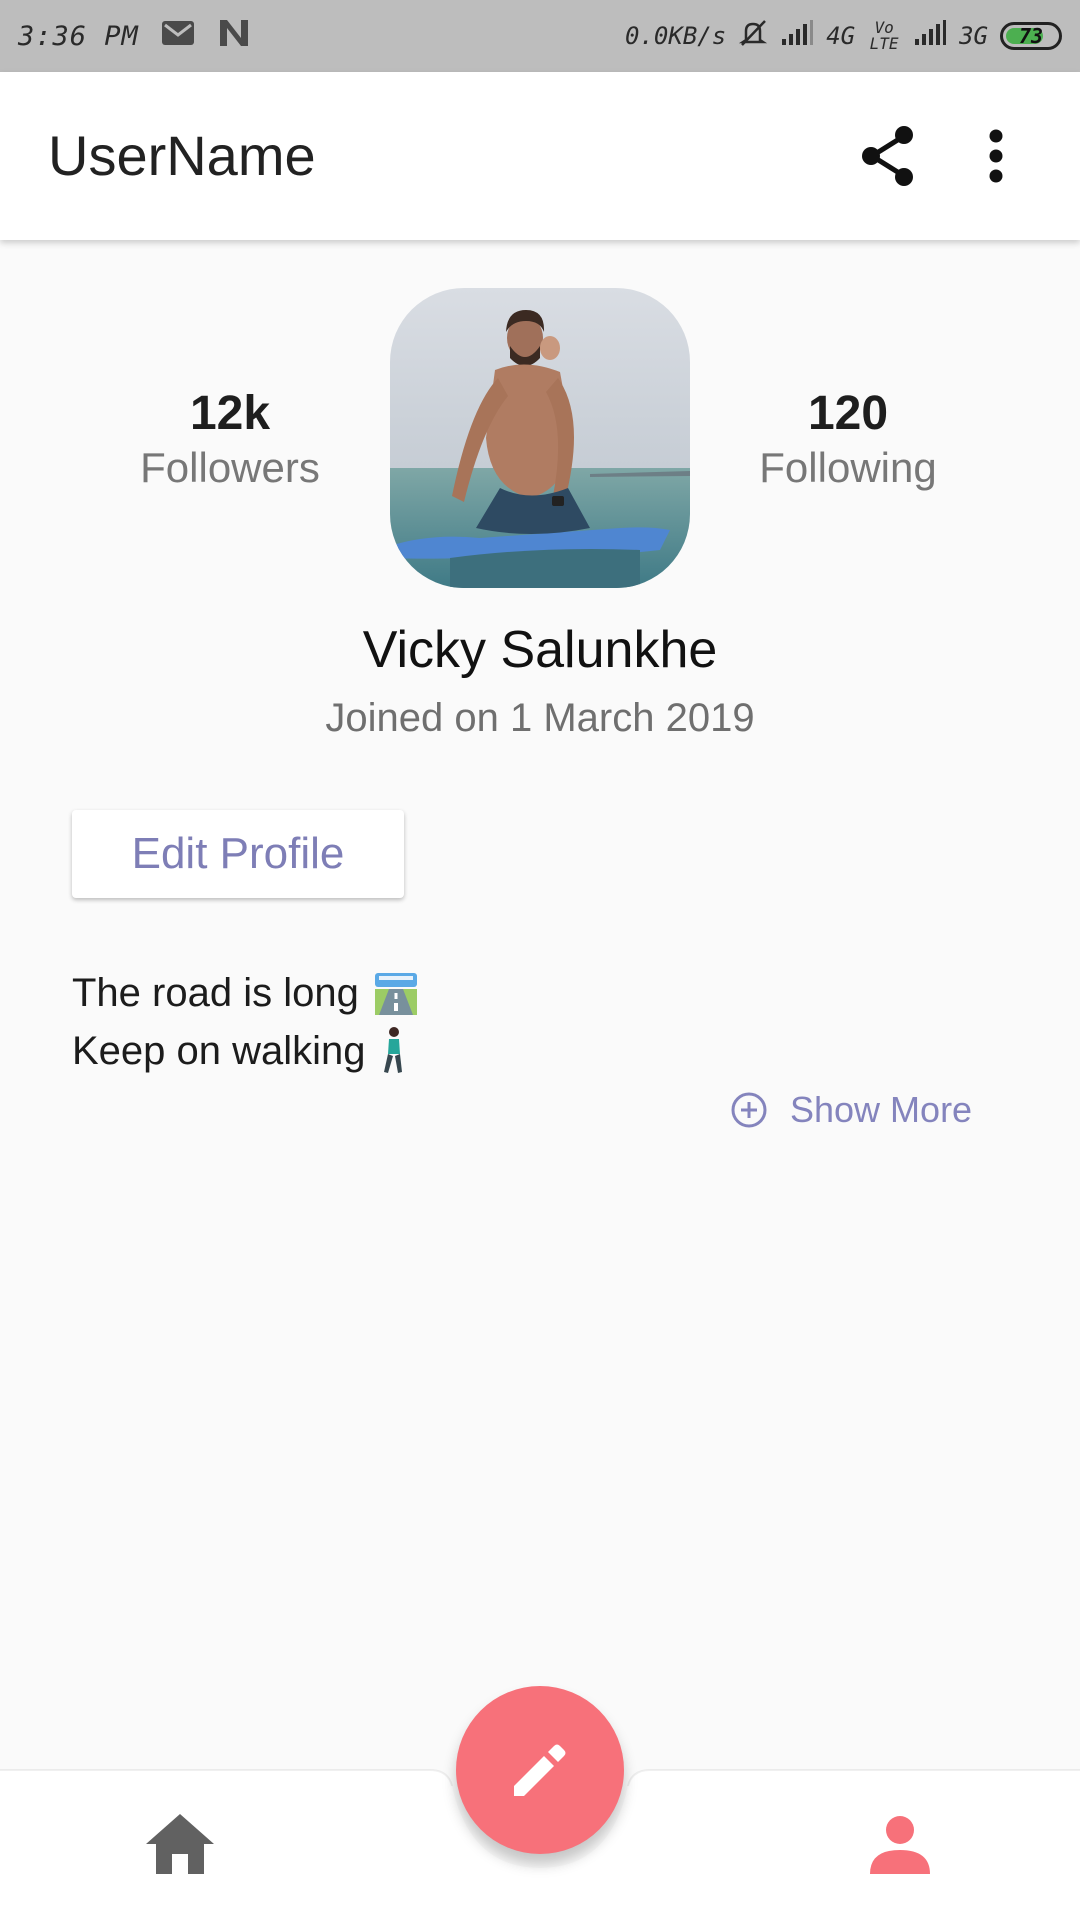 Image resolution: width=1080 pixels, height=1920 pixels. I want to click on n-app-icon, so click(234, 36).